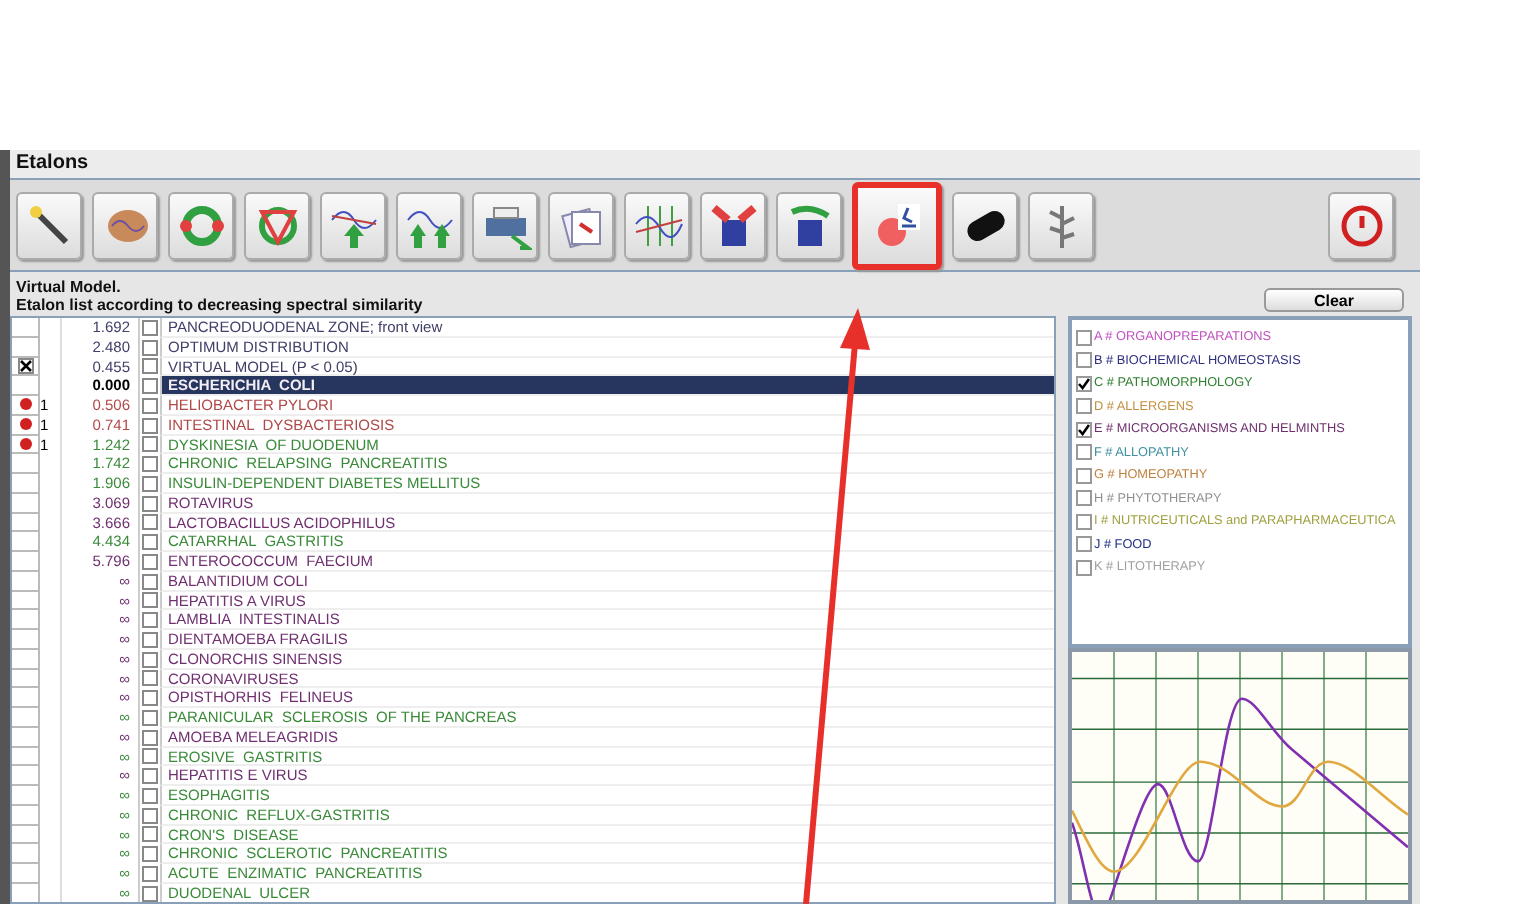 The width and height of the screenshot is (1536, 904). I want to click on window-title: Etalons, so click(715, 165).